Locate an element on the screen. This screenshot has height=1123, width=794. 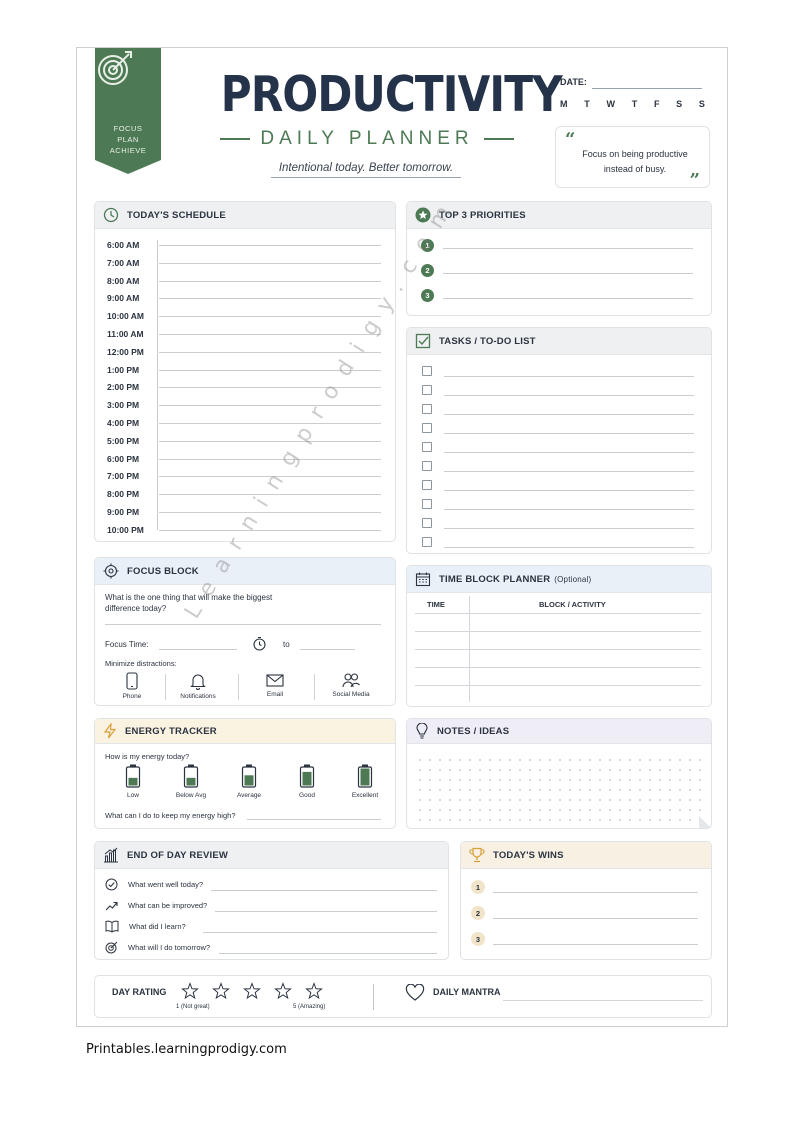
priority-item-3: 3 is located at coordinates (557, 295).